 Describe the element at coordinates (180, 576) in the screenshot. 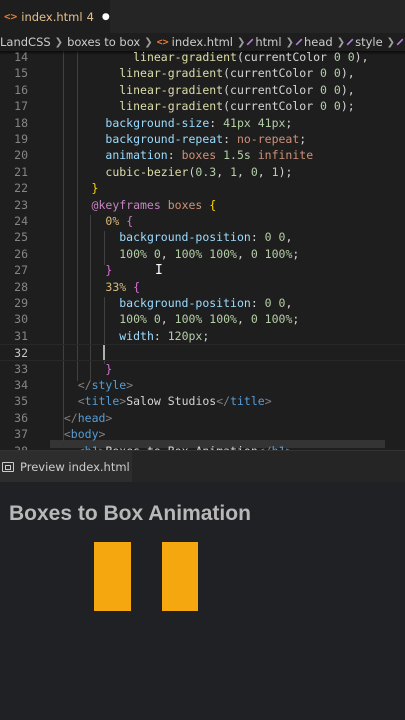

I see `animated-box-right` at that location.